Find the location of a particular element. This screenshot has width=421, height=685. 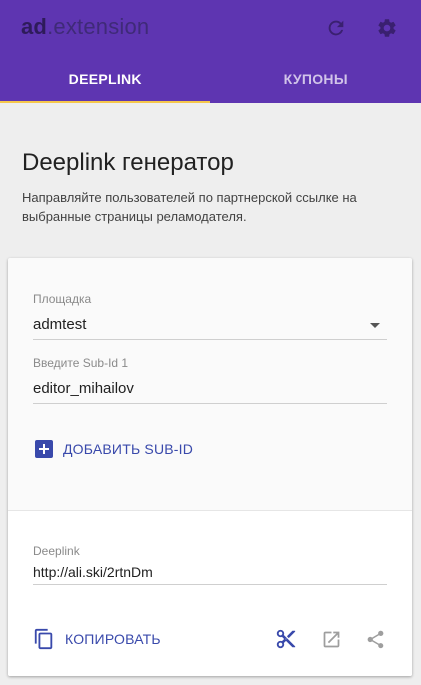

platform-value: admtest is located at coordinates (60, 324).